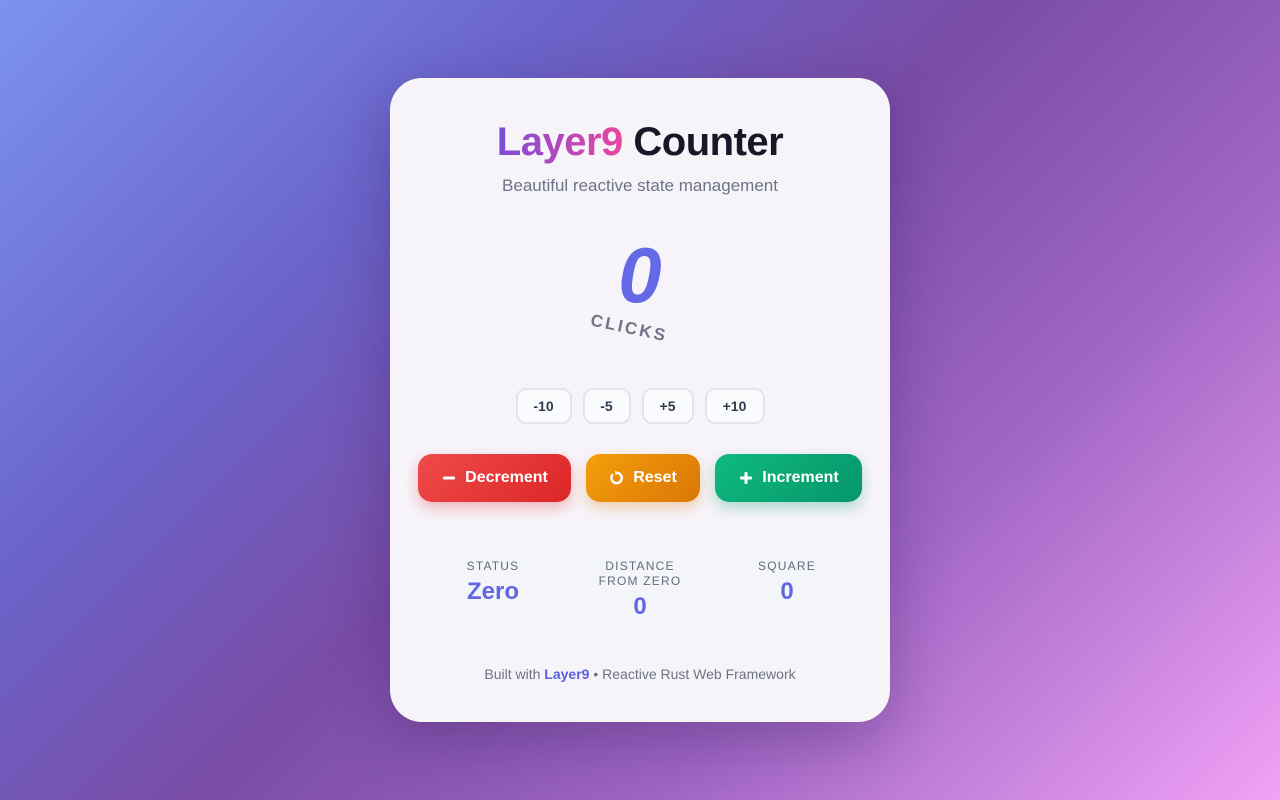  I want to click on decrement-button: Decrement, so click(494, 478).